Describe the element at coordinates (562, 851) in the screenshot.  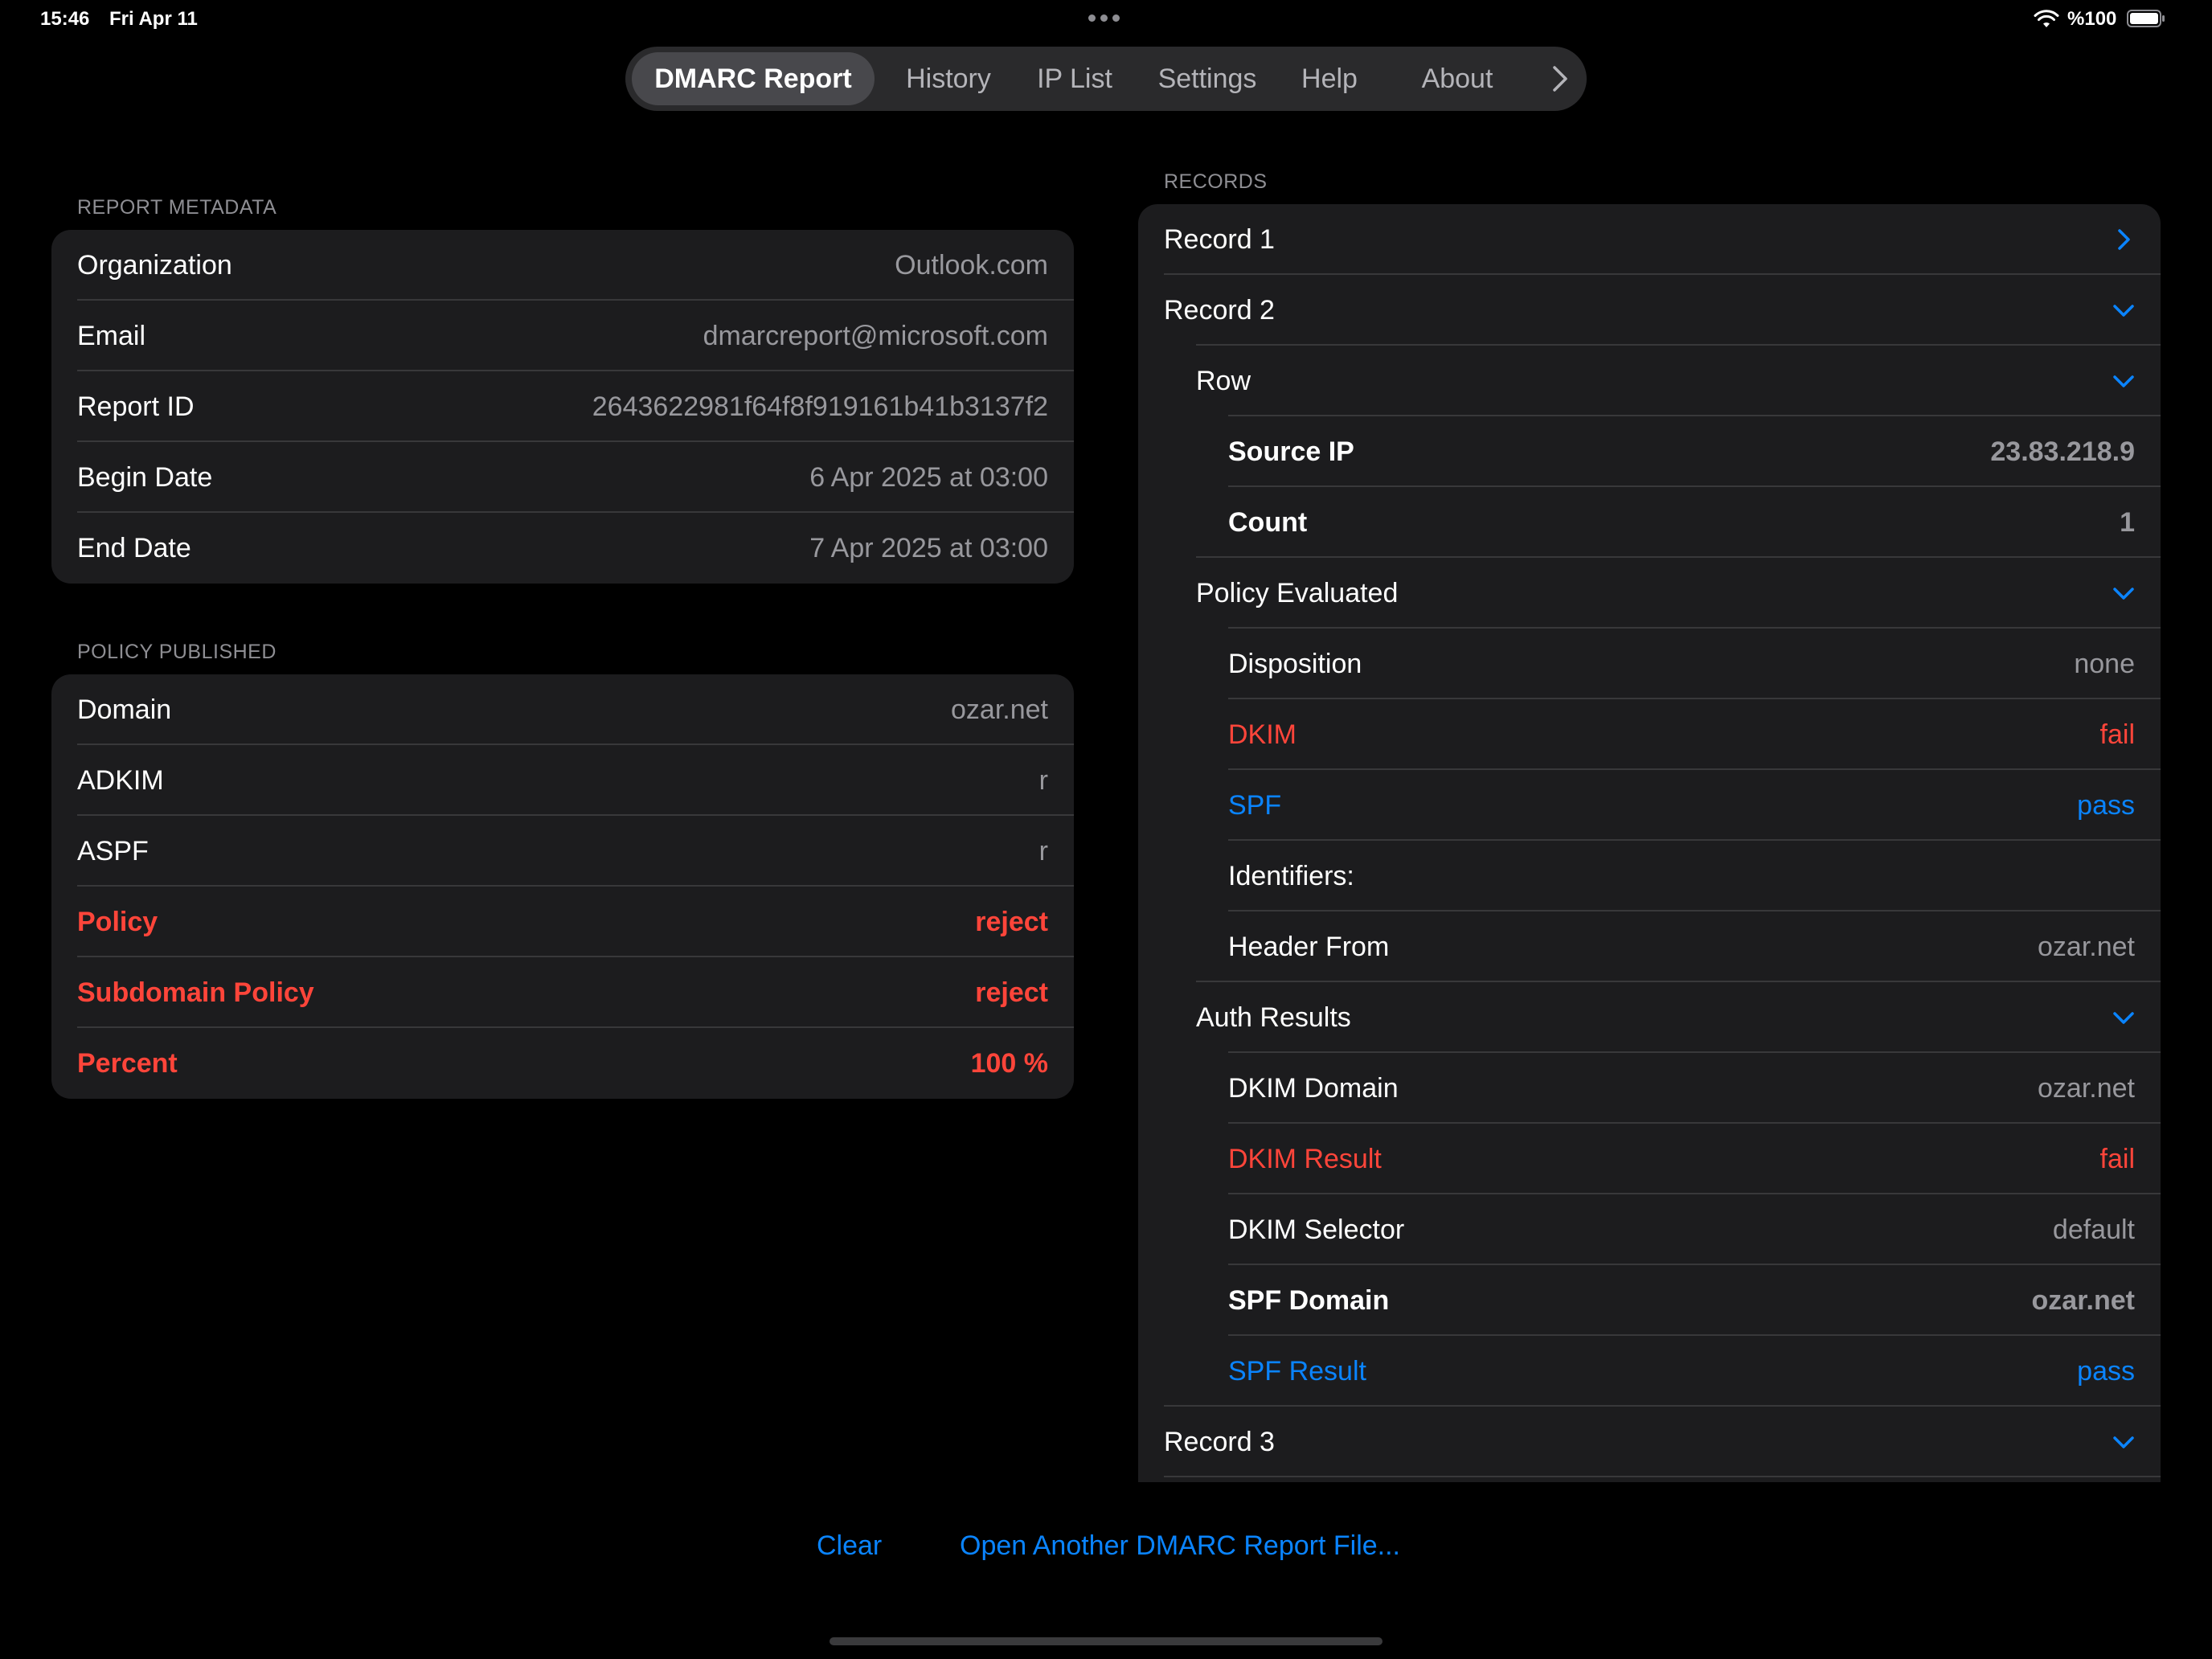
I see `policy-row-aspf: ASPF r` at that location.